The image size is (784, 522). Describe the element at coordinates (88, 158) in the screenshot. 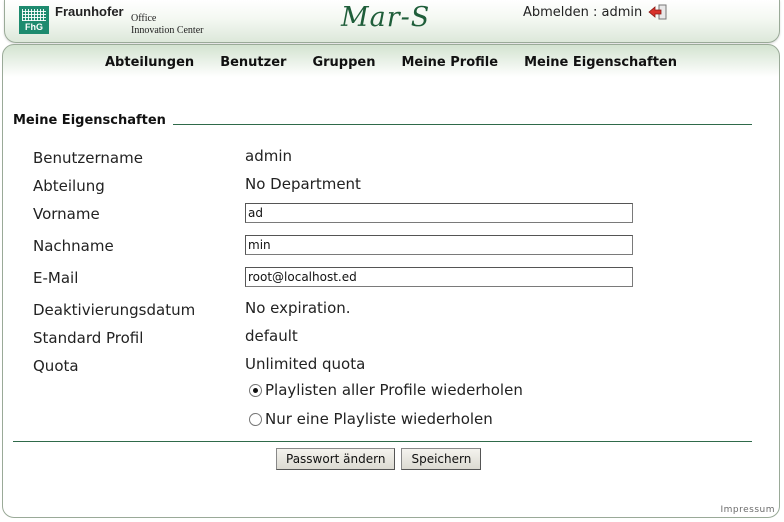

I see `username-label: Benutzername` at that location.